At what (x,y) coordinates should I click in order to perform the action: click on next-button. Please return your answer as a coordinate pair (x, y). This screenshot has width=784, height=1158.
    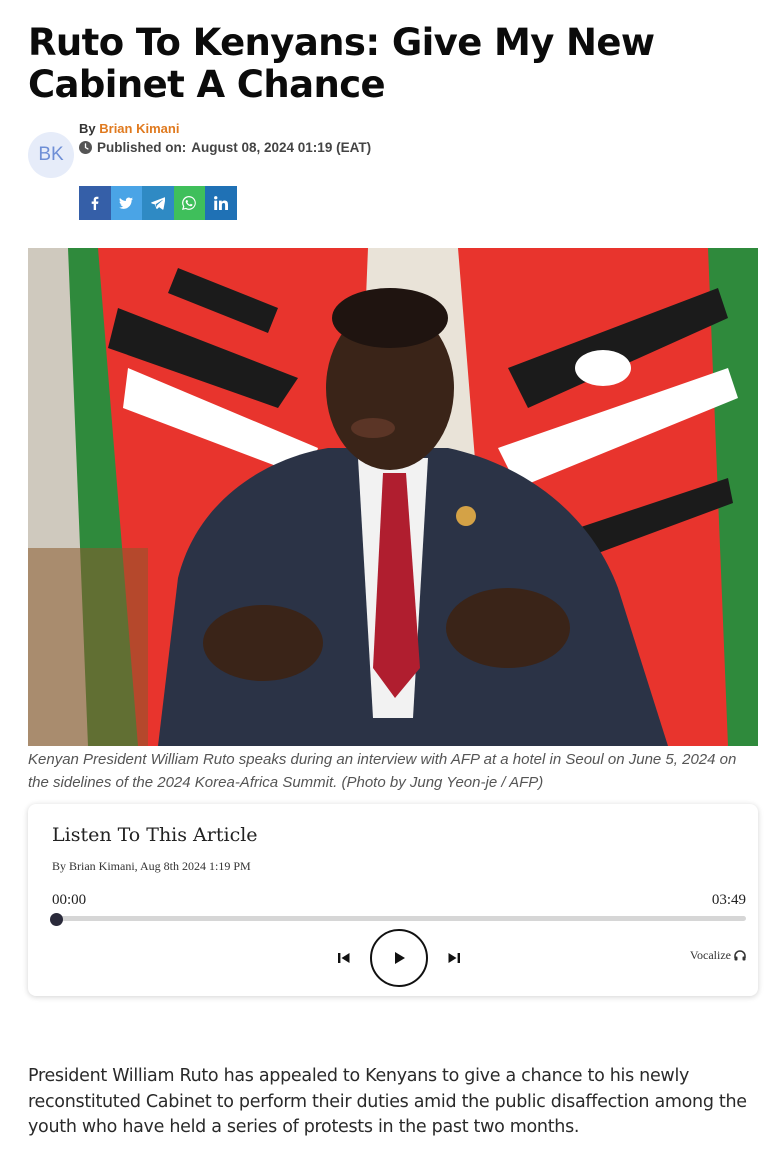
    Looking at the image, I should click on (454, 958).